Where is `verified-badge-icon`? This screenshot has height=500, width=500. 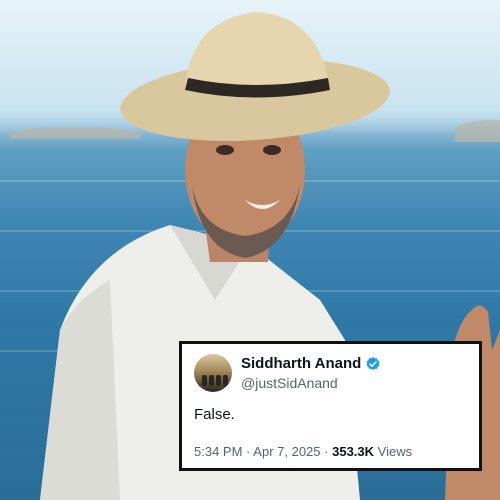
verified-badge-icon is located at coordinates (373, 363).